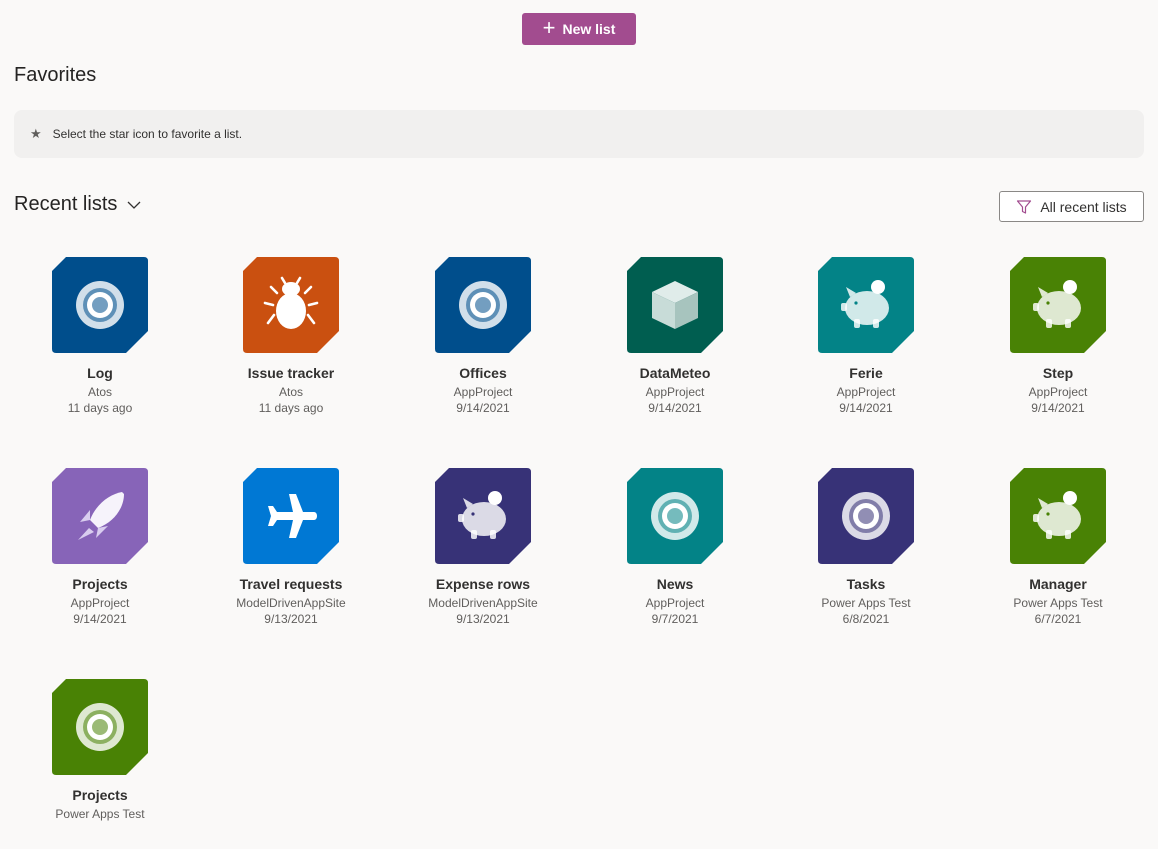 This screenshot has height=849, width=1158. Describe the element at coordinates (675, 373) in the screenshot. I see `list-name: DataMeteo` at that location.